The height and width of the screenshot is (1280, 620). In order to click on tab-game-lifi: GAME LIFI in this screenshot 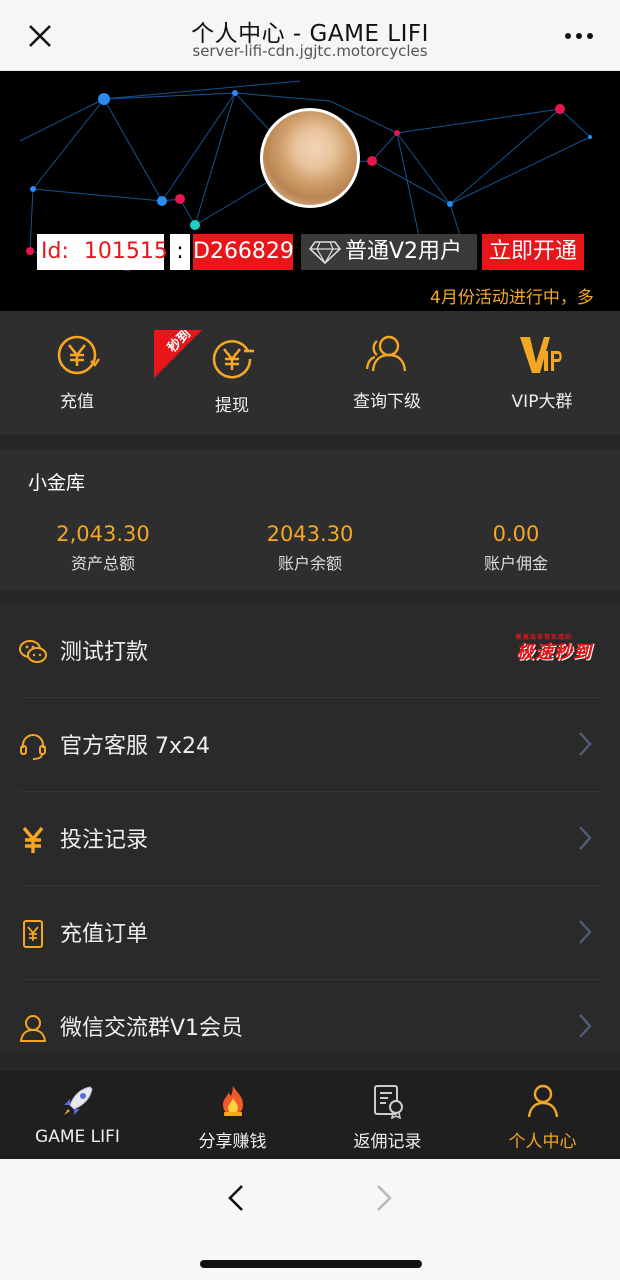, I will do `click(77, 1115)`.